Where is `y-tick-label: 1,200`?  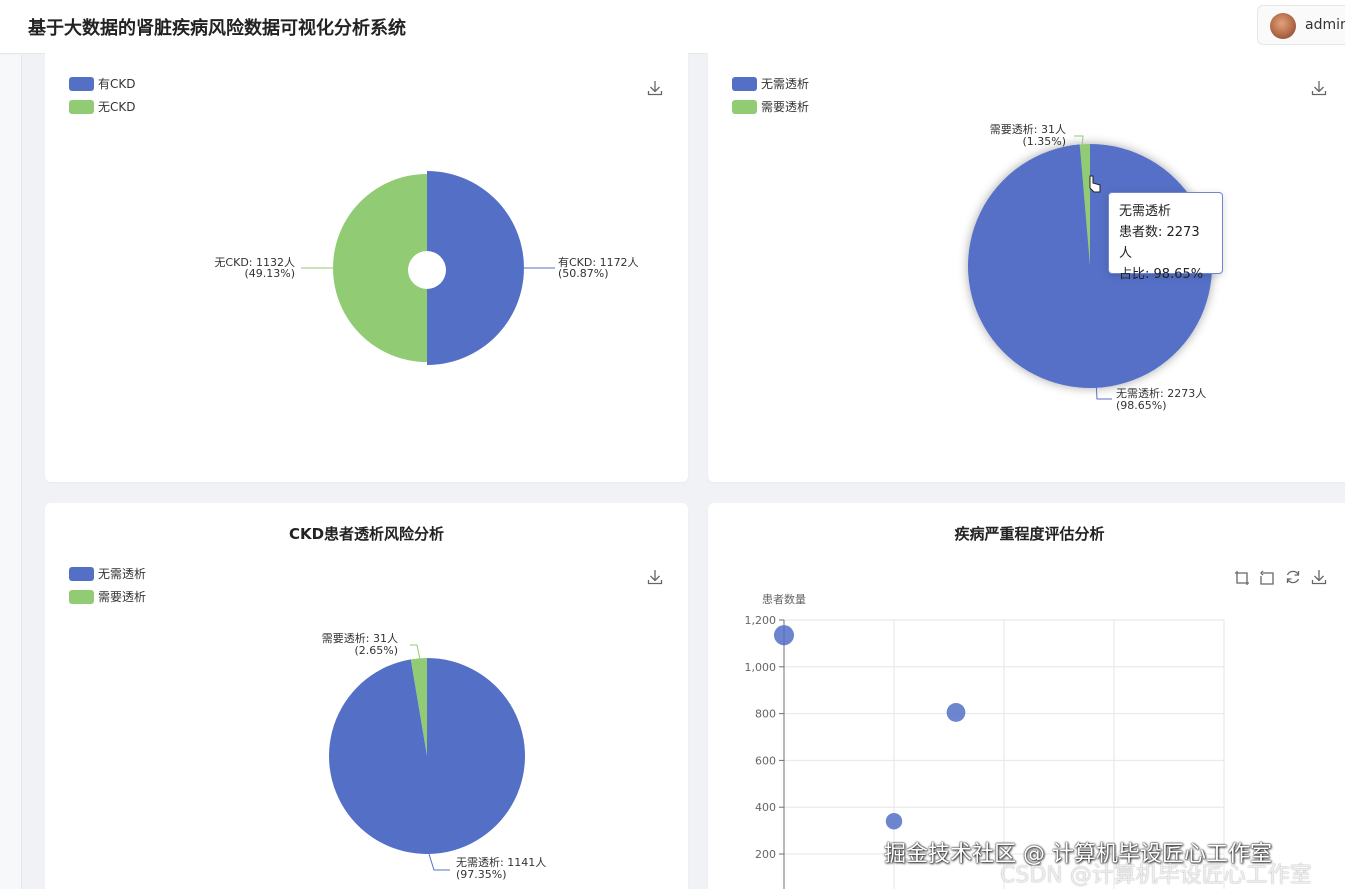
y-tick-label: 1,200 is located at coordinates (761, 620).